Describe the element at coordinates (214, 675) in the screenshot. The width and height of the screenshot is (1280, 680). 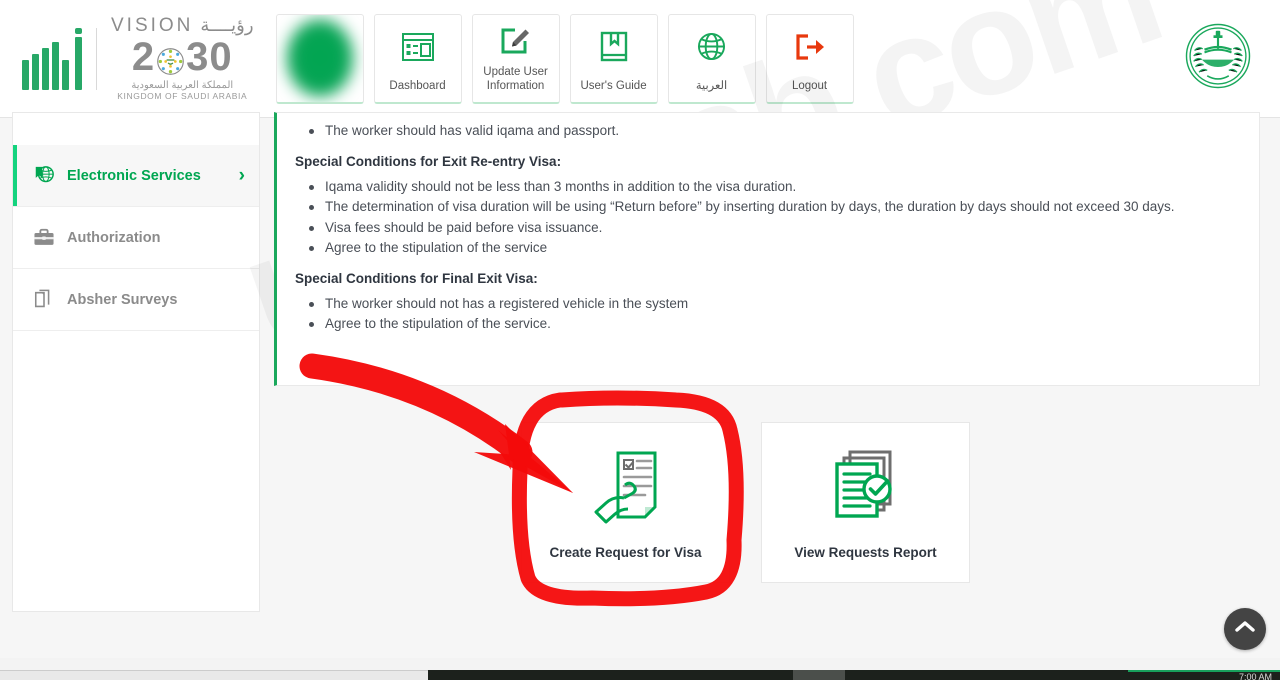
I see `taskbar-left-region` at that location.